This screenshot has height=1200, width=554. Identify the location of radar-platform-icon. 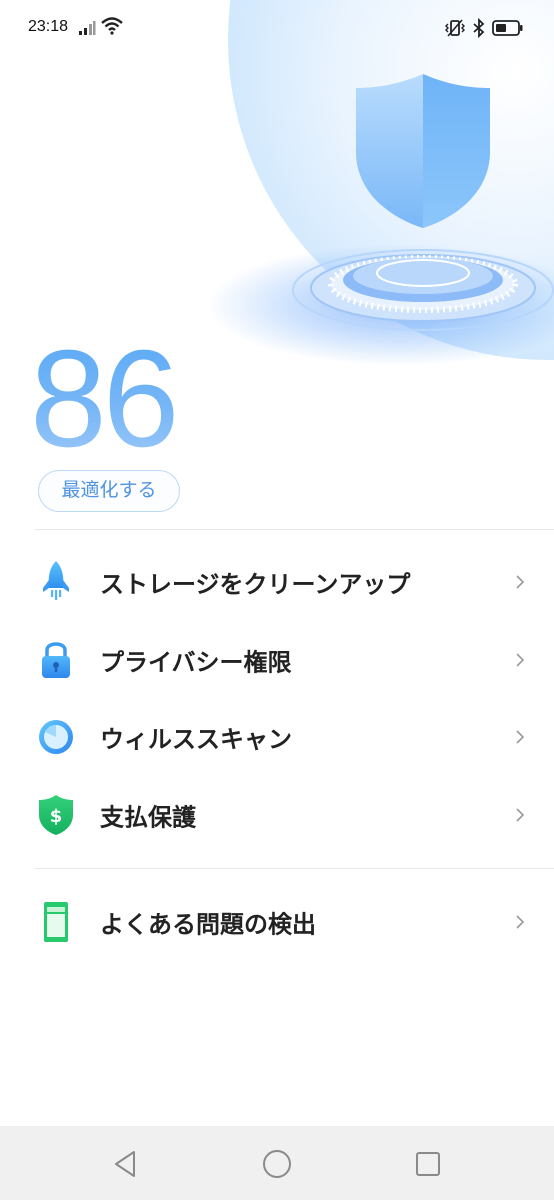
(423, 290).